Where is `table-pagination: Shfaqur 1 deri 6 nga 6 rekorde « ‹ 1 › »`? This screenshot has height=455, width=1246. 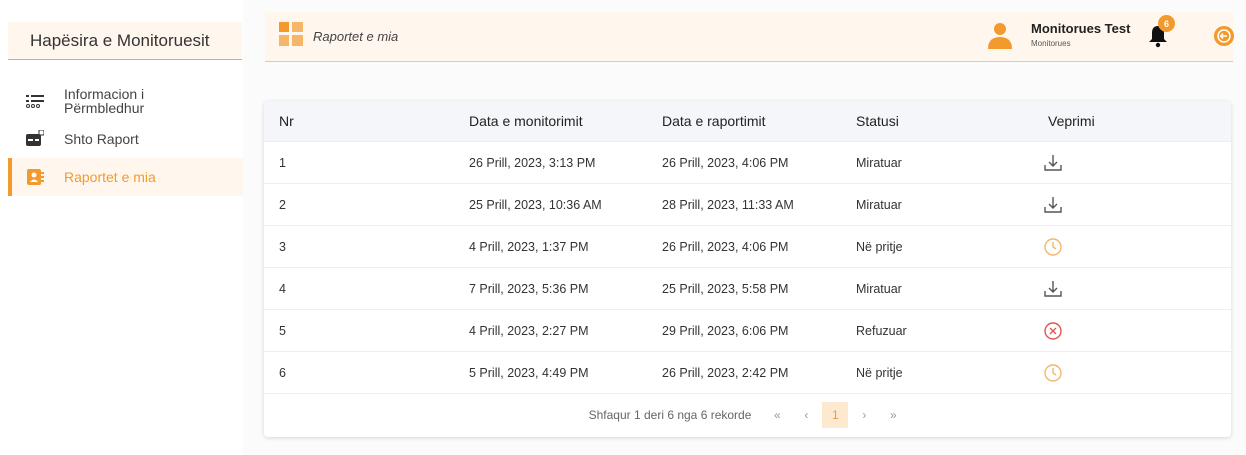
table-pagination: Shfaqur 1 deri 6 nga 6 rekorde « ‹ 1 › » is located at coordinates (747, 414).